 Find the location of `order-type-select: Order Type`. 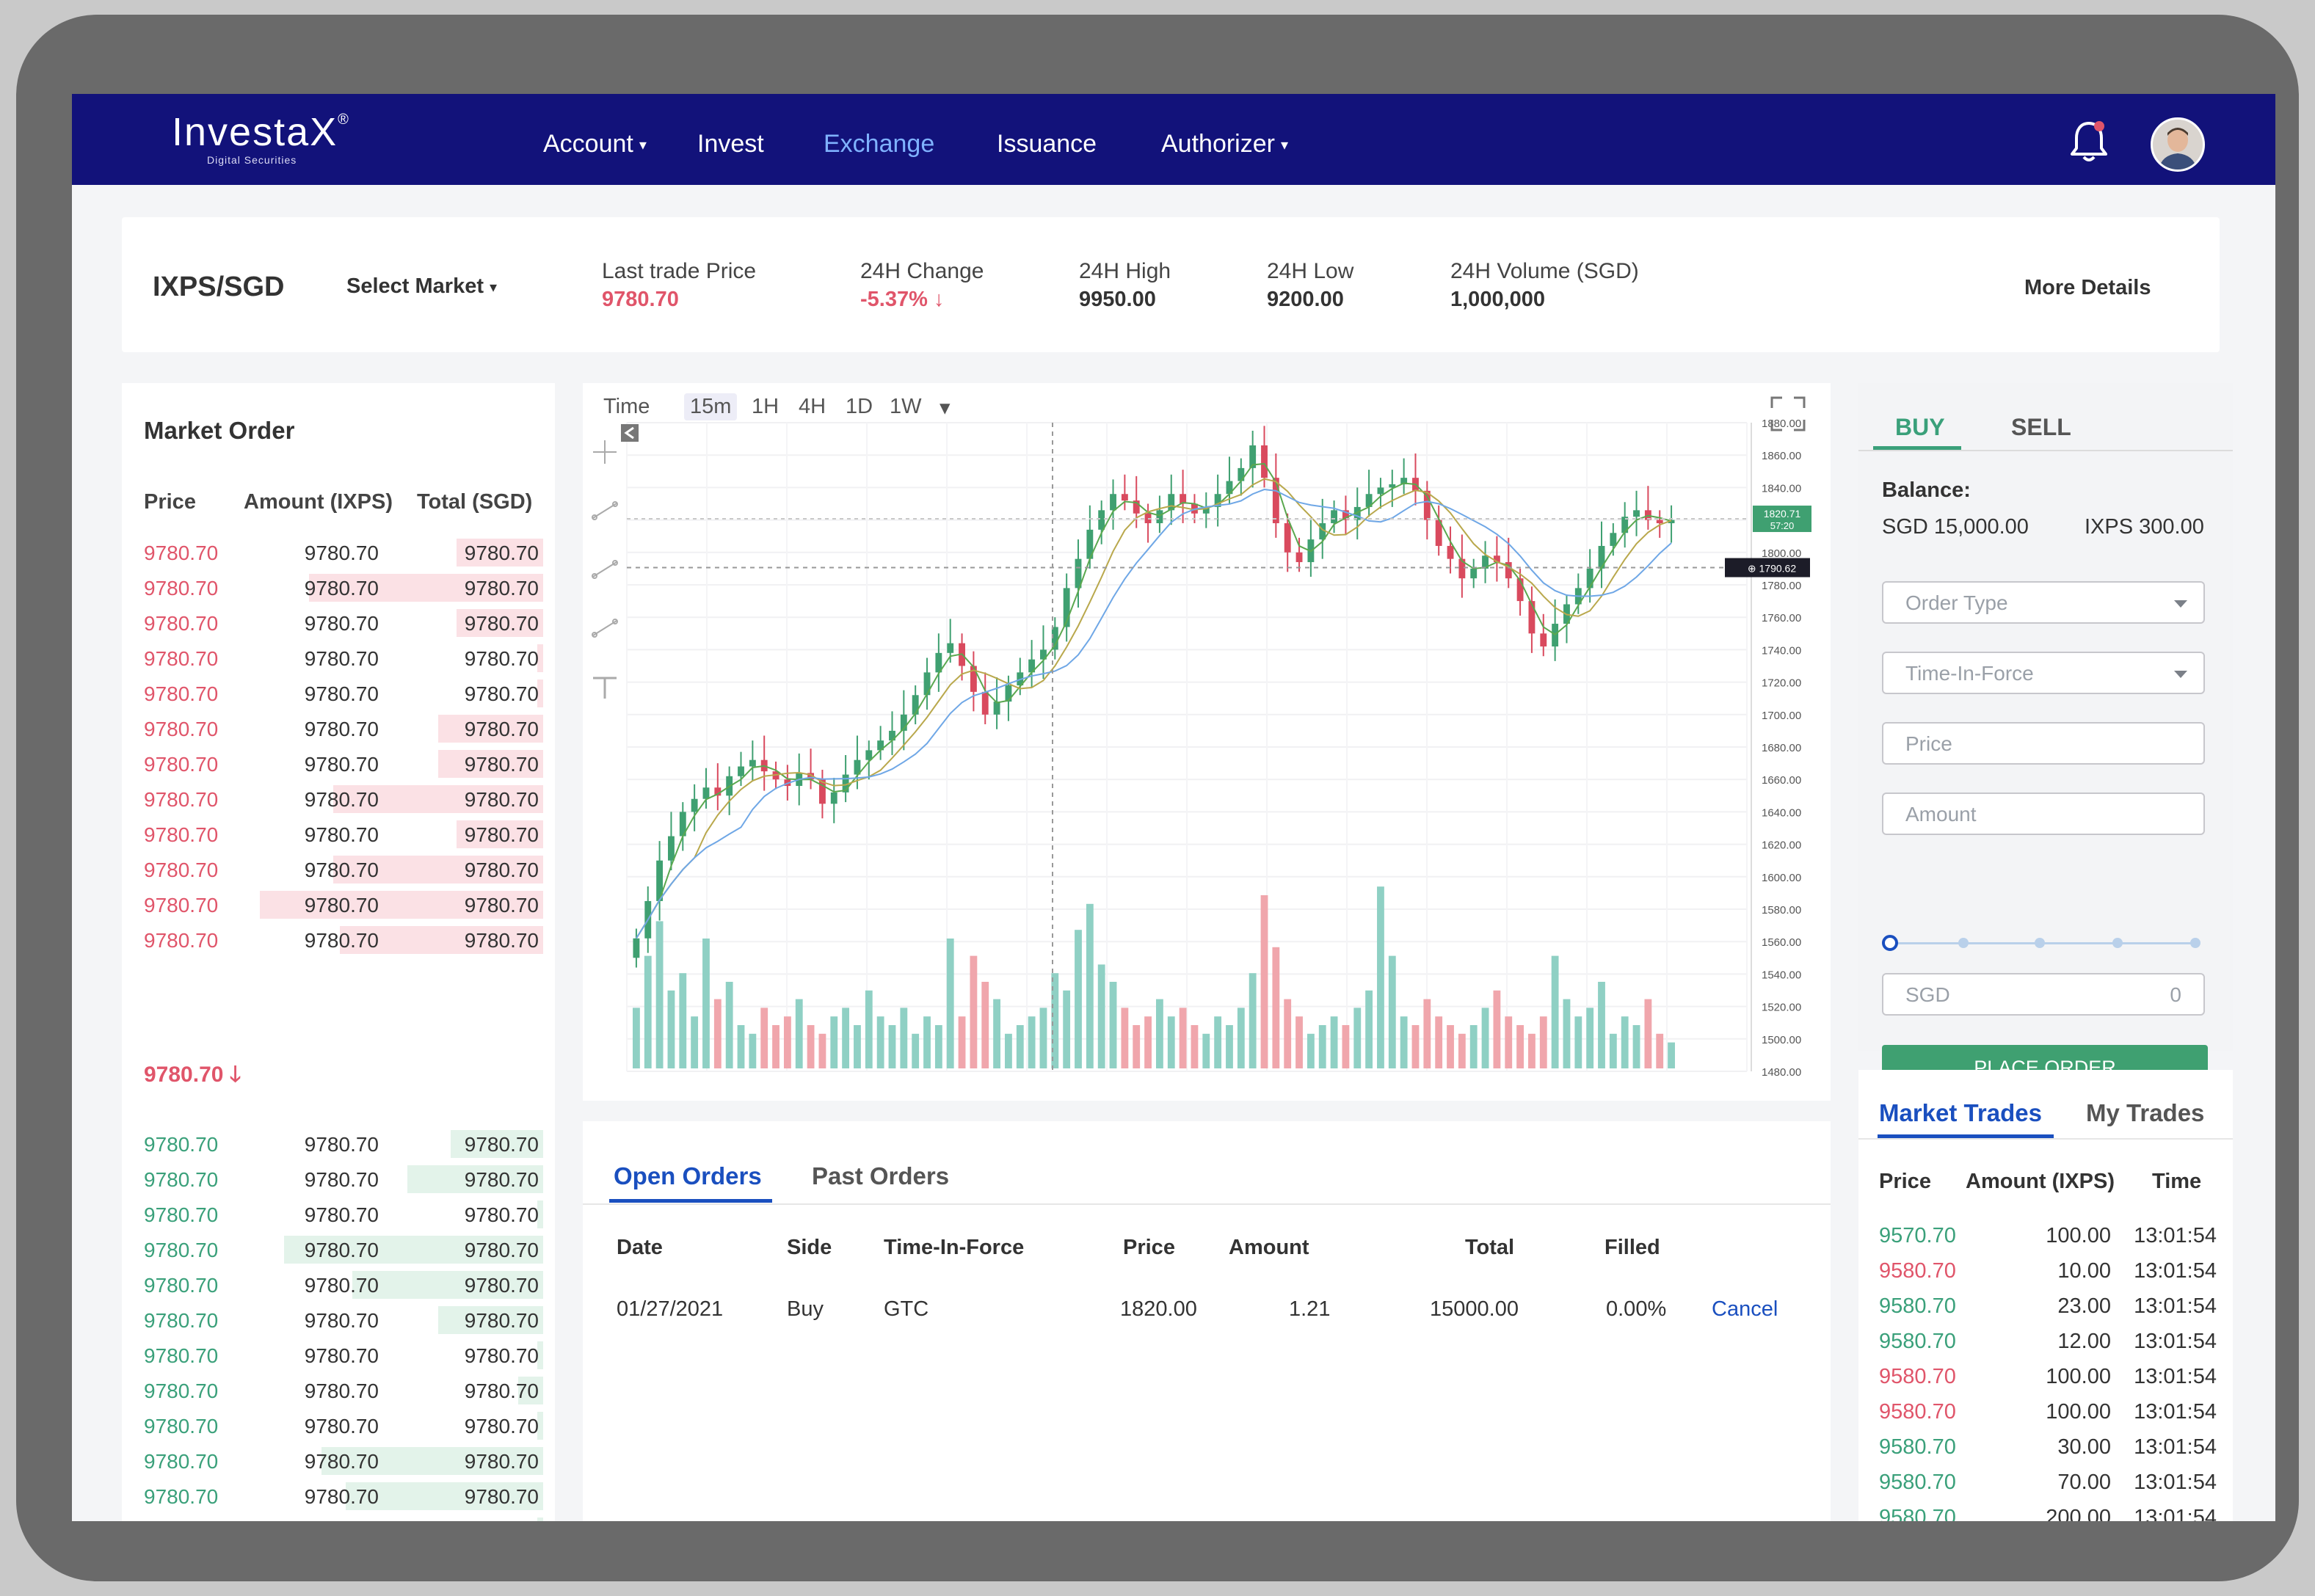

order-type-select: Order Type is located at coordinates (2043, 602).